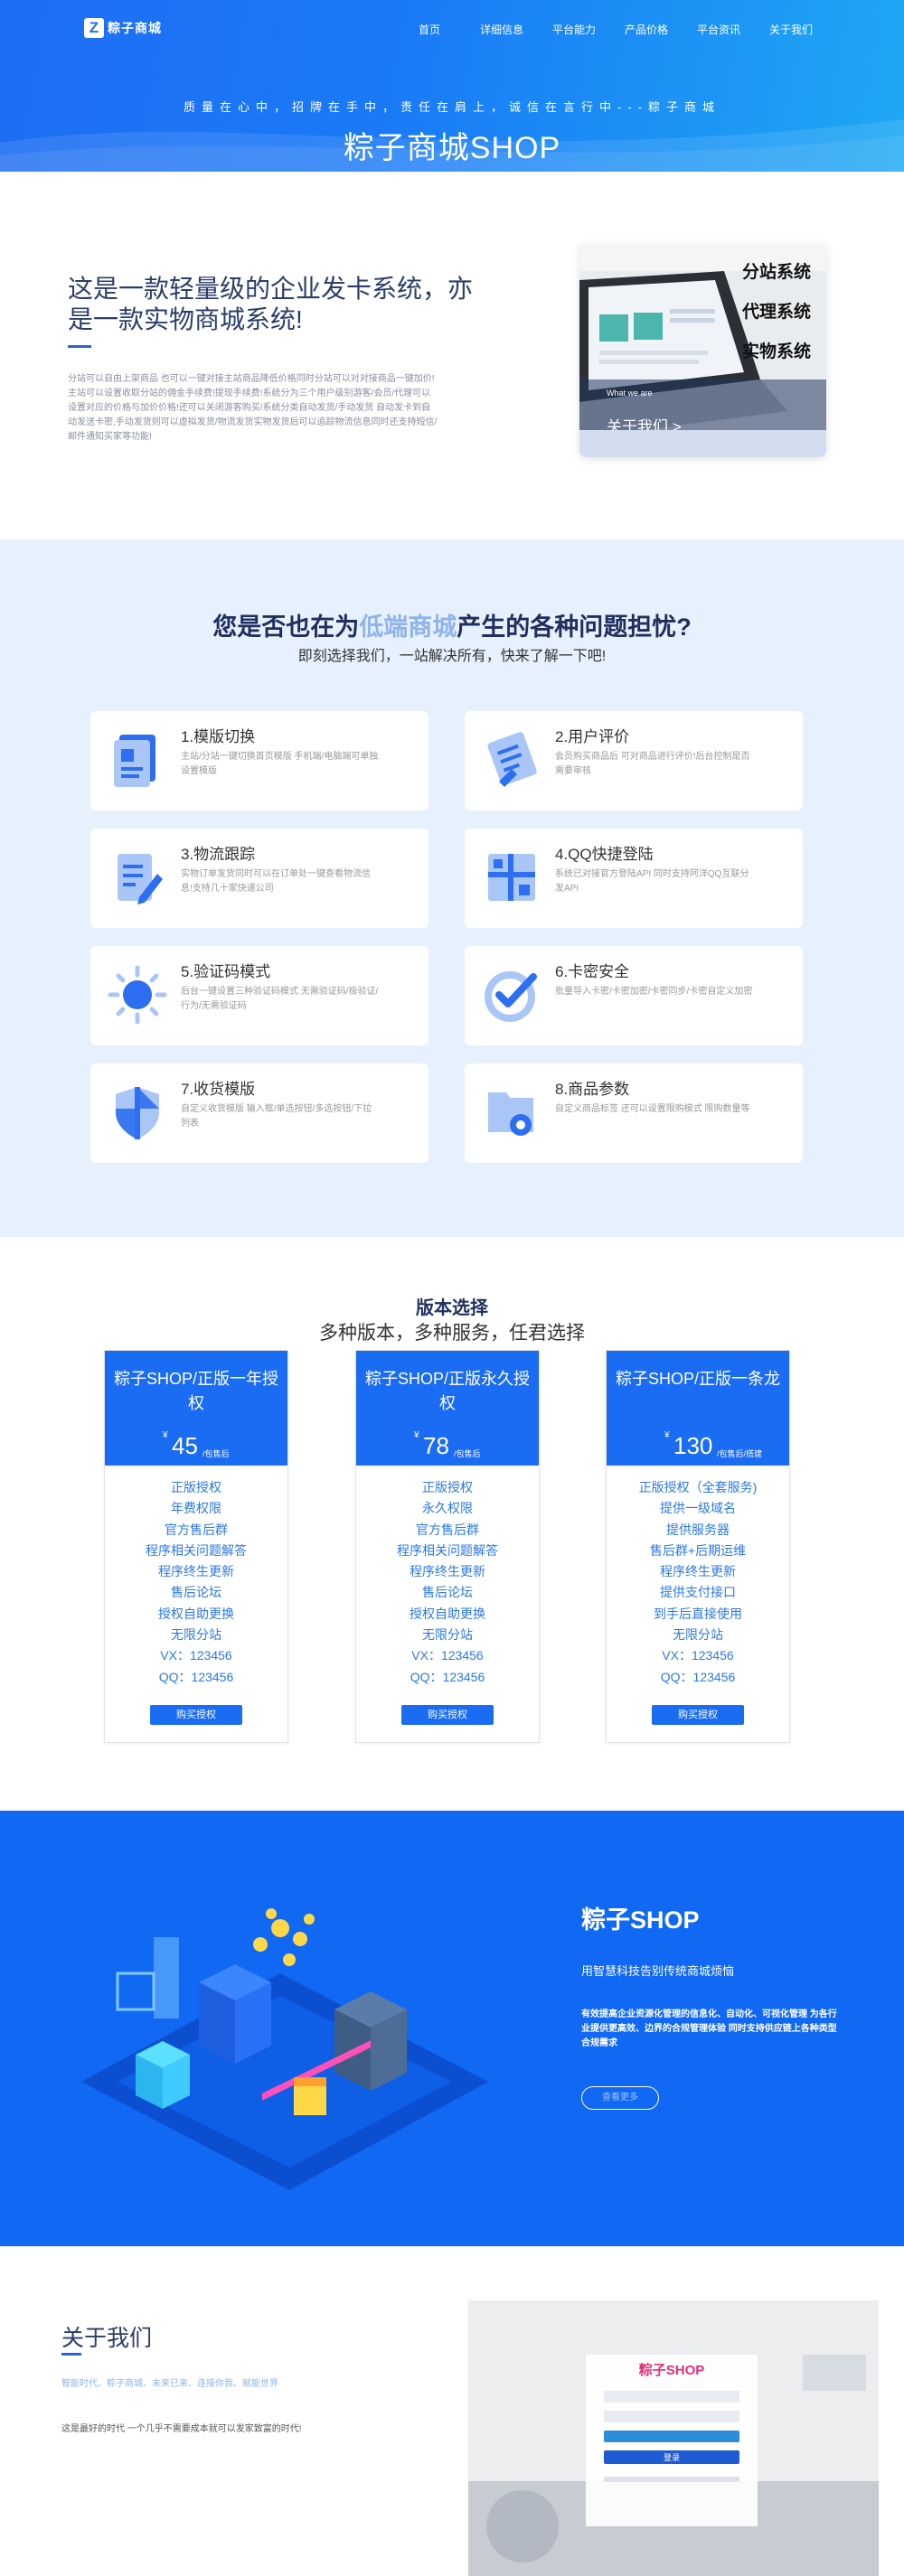 Image resolution: width=904 pixels, height=2576 pixels. I want to click on about-text: 这是最好的时代 一个几乎不需要成本就可以发家致富的时代!, so click(181, 2429).